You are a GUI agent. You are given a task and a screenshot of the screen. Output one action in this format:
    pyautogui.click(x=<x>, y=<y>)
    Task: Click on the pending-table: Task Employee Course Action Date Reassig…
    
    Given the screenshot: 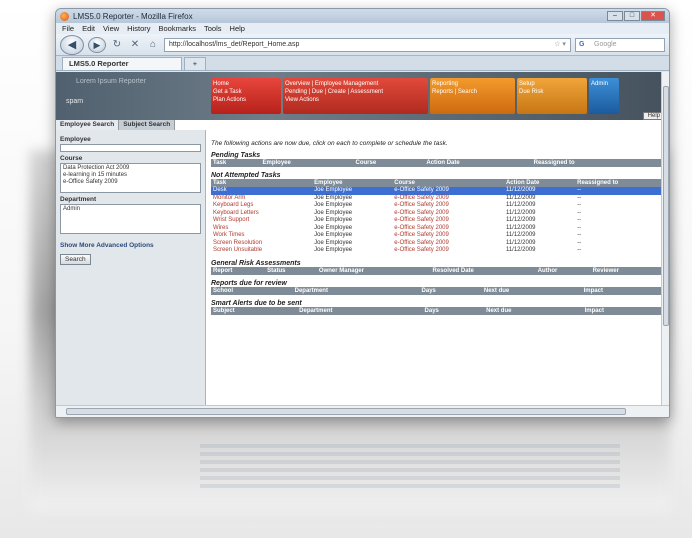 What is the action you would take?
    pyautogui.click(x=436, y=163)
    